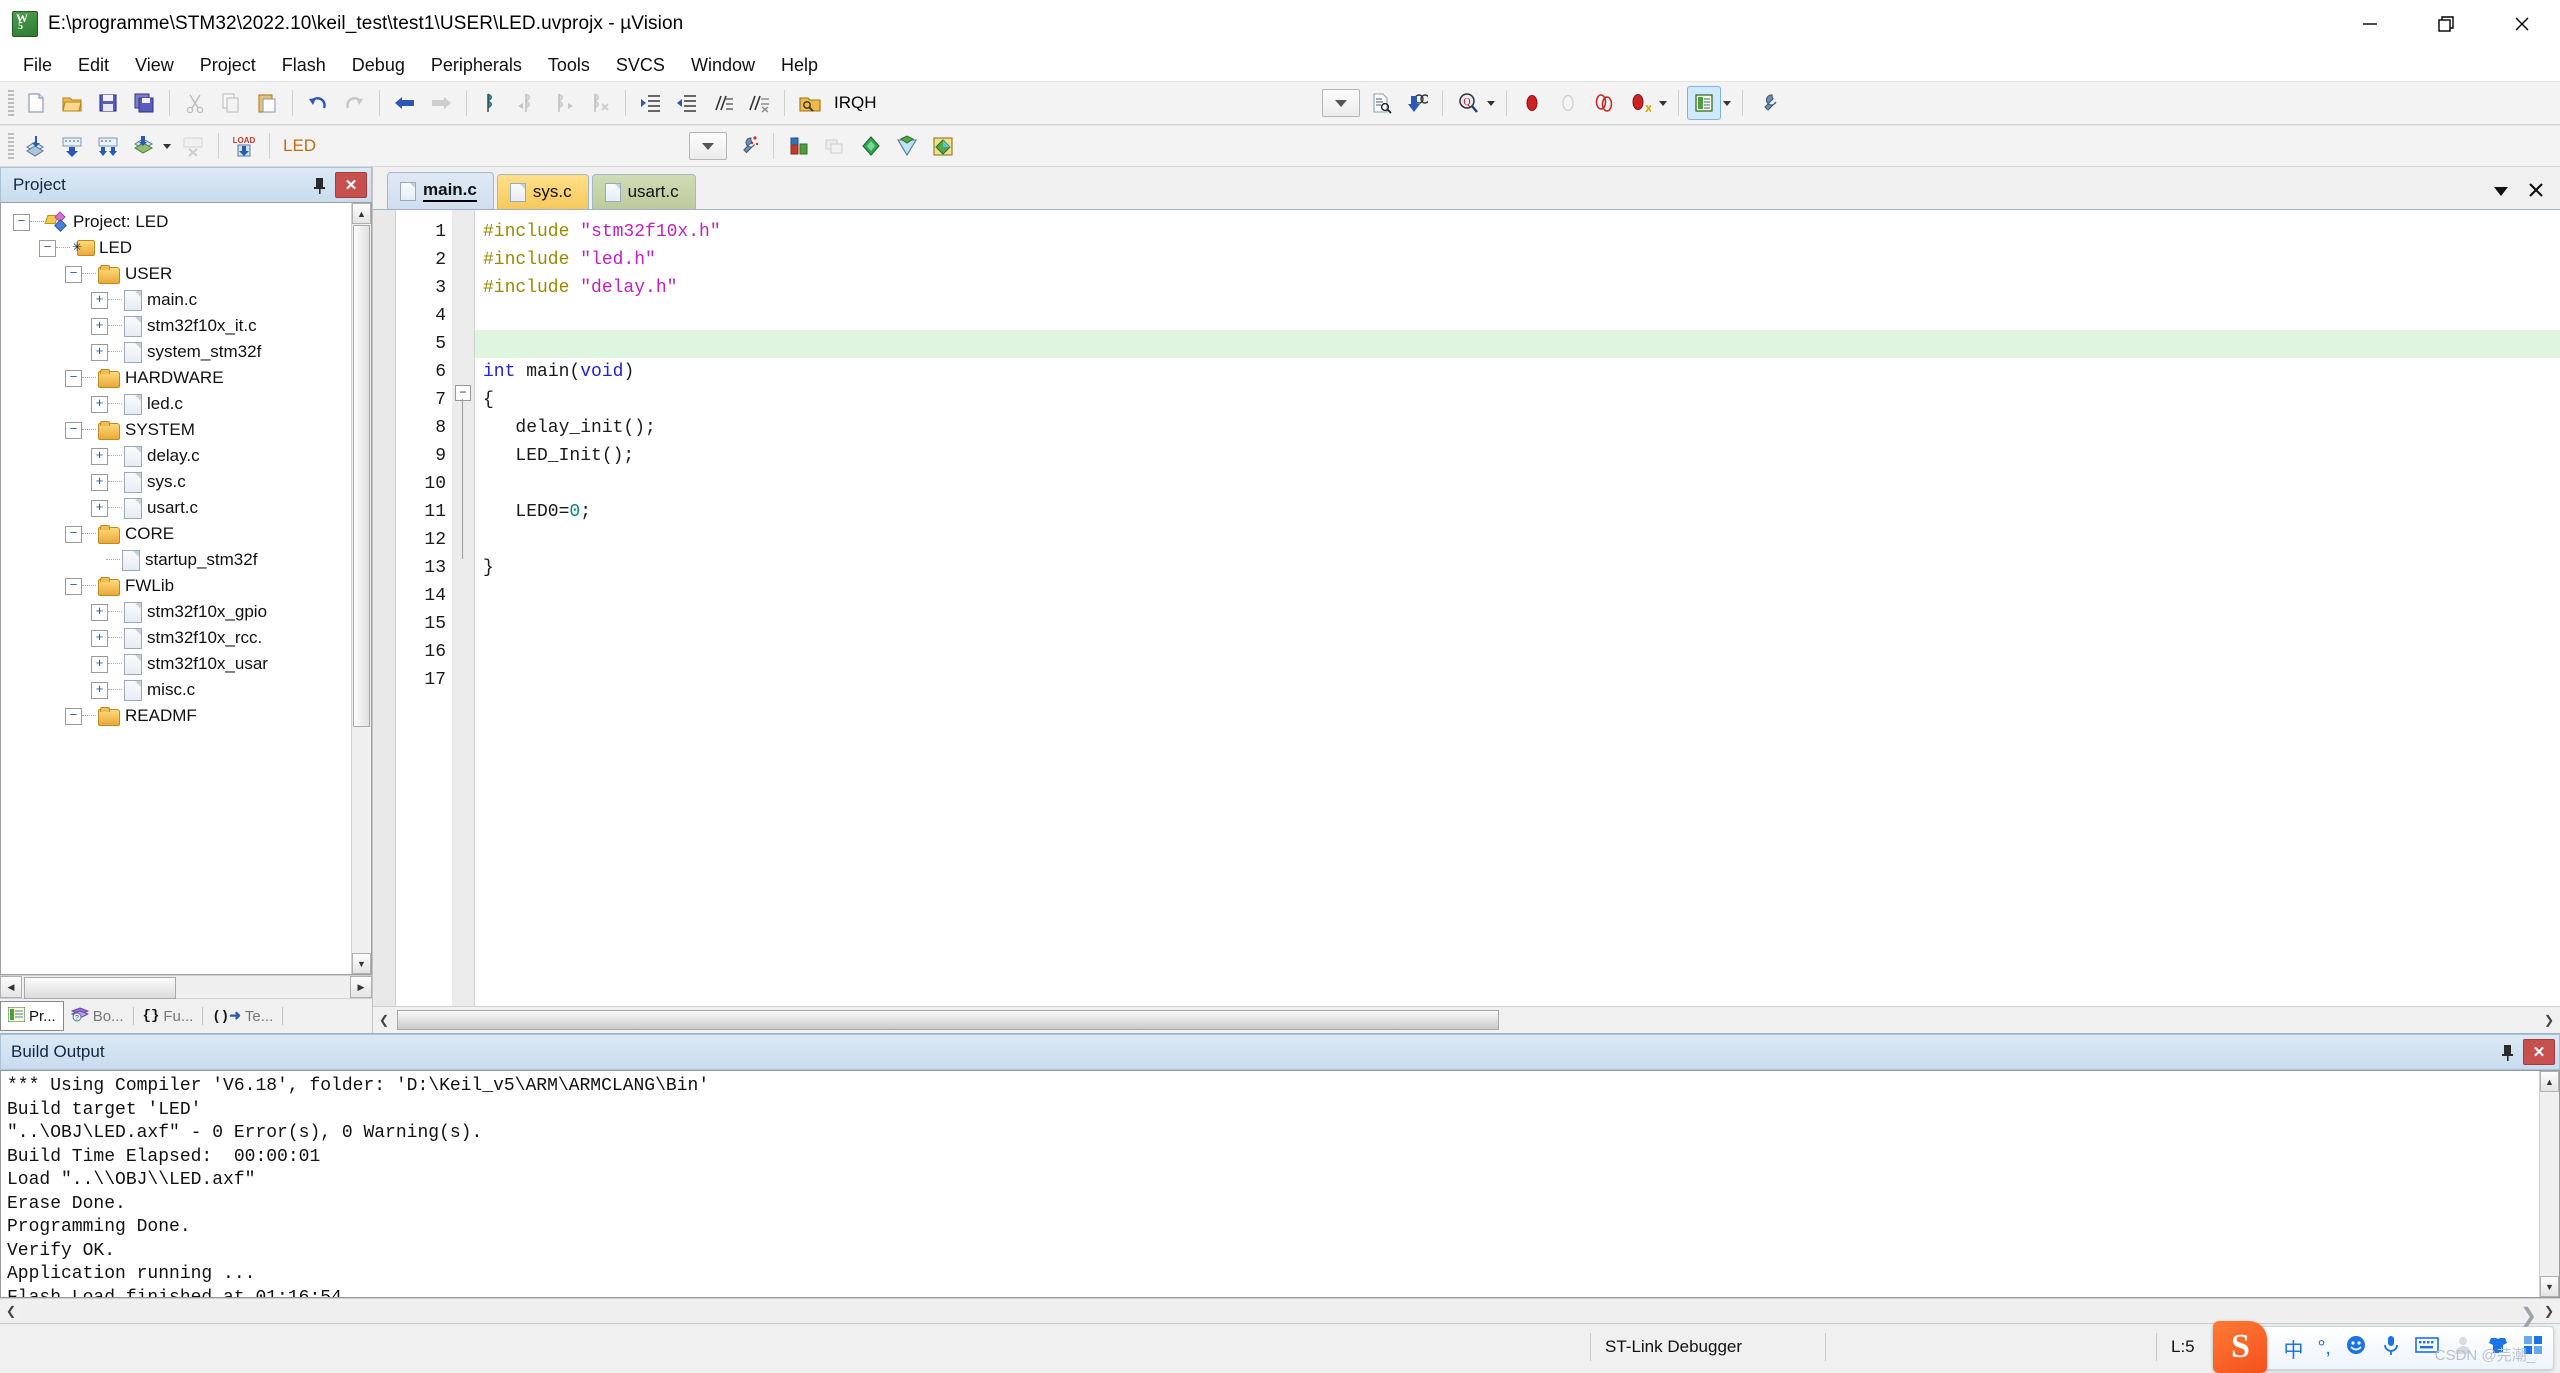  I want to click on configure-icon, so click(1768, 103).